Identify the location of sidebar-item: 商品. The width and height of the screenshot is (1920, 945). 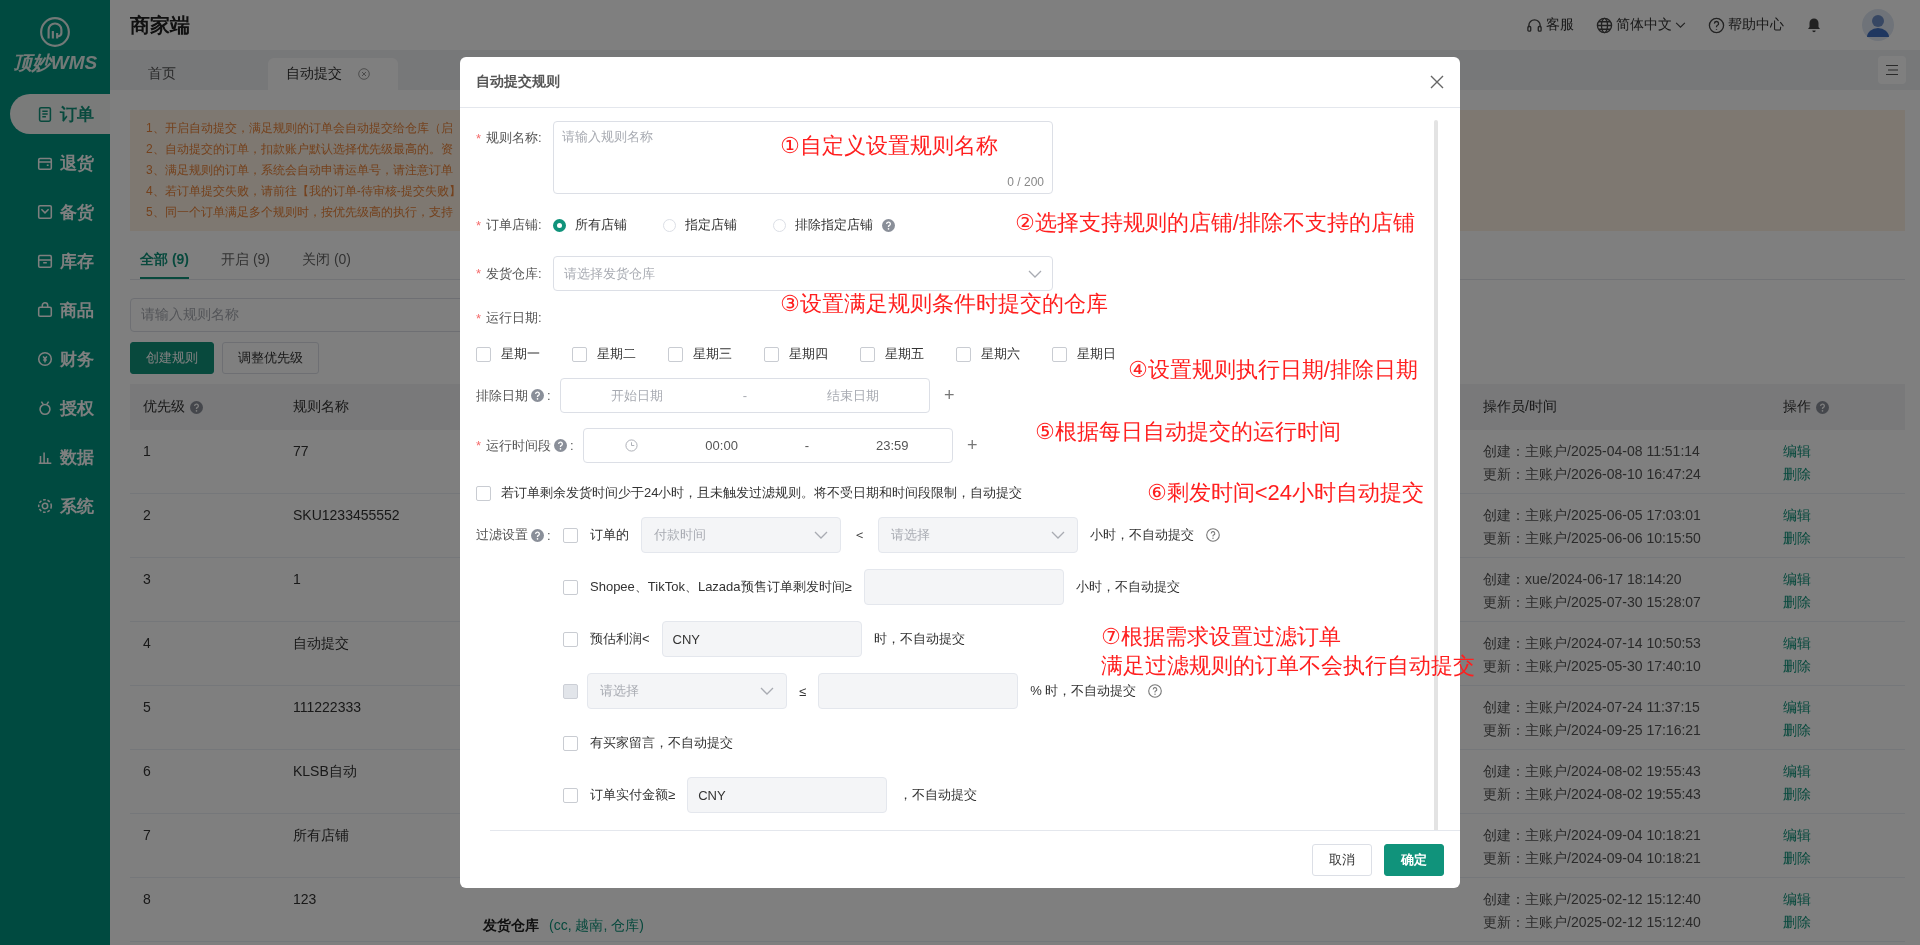
(60, 310).